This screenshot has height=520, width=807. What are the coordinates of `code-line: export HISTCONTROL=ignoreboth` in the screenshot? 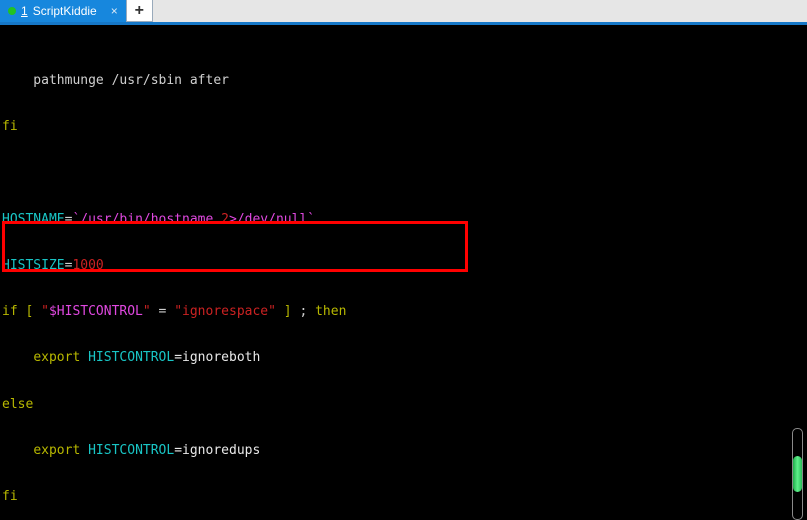 It's located at (147, 358).